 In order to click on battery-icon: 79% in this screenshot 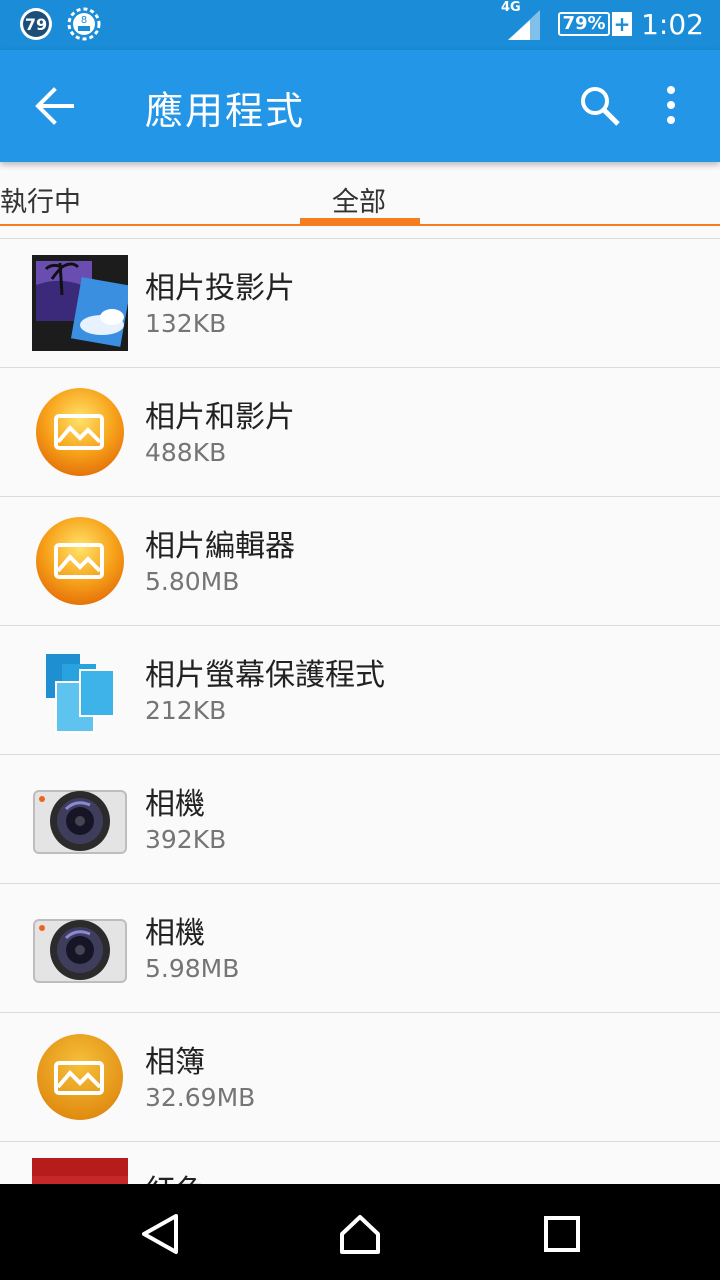, I will do `click(584, 24)`.